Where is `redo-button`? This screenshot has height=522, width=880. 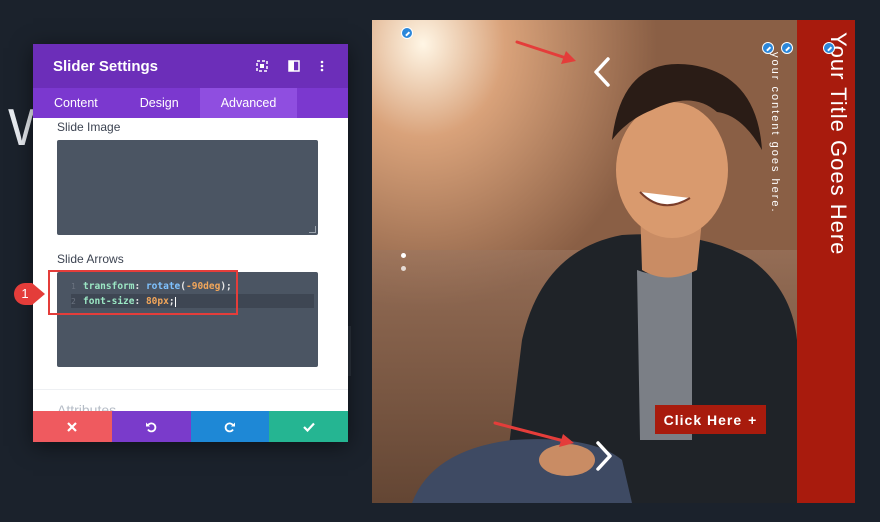
redo-button is located at coordinates (230, 426).